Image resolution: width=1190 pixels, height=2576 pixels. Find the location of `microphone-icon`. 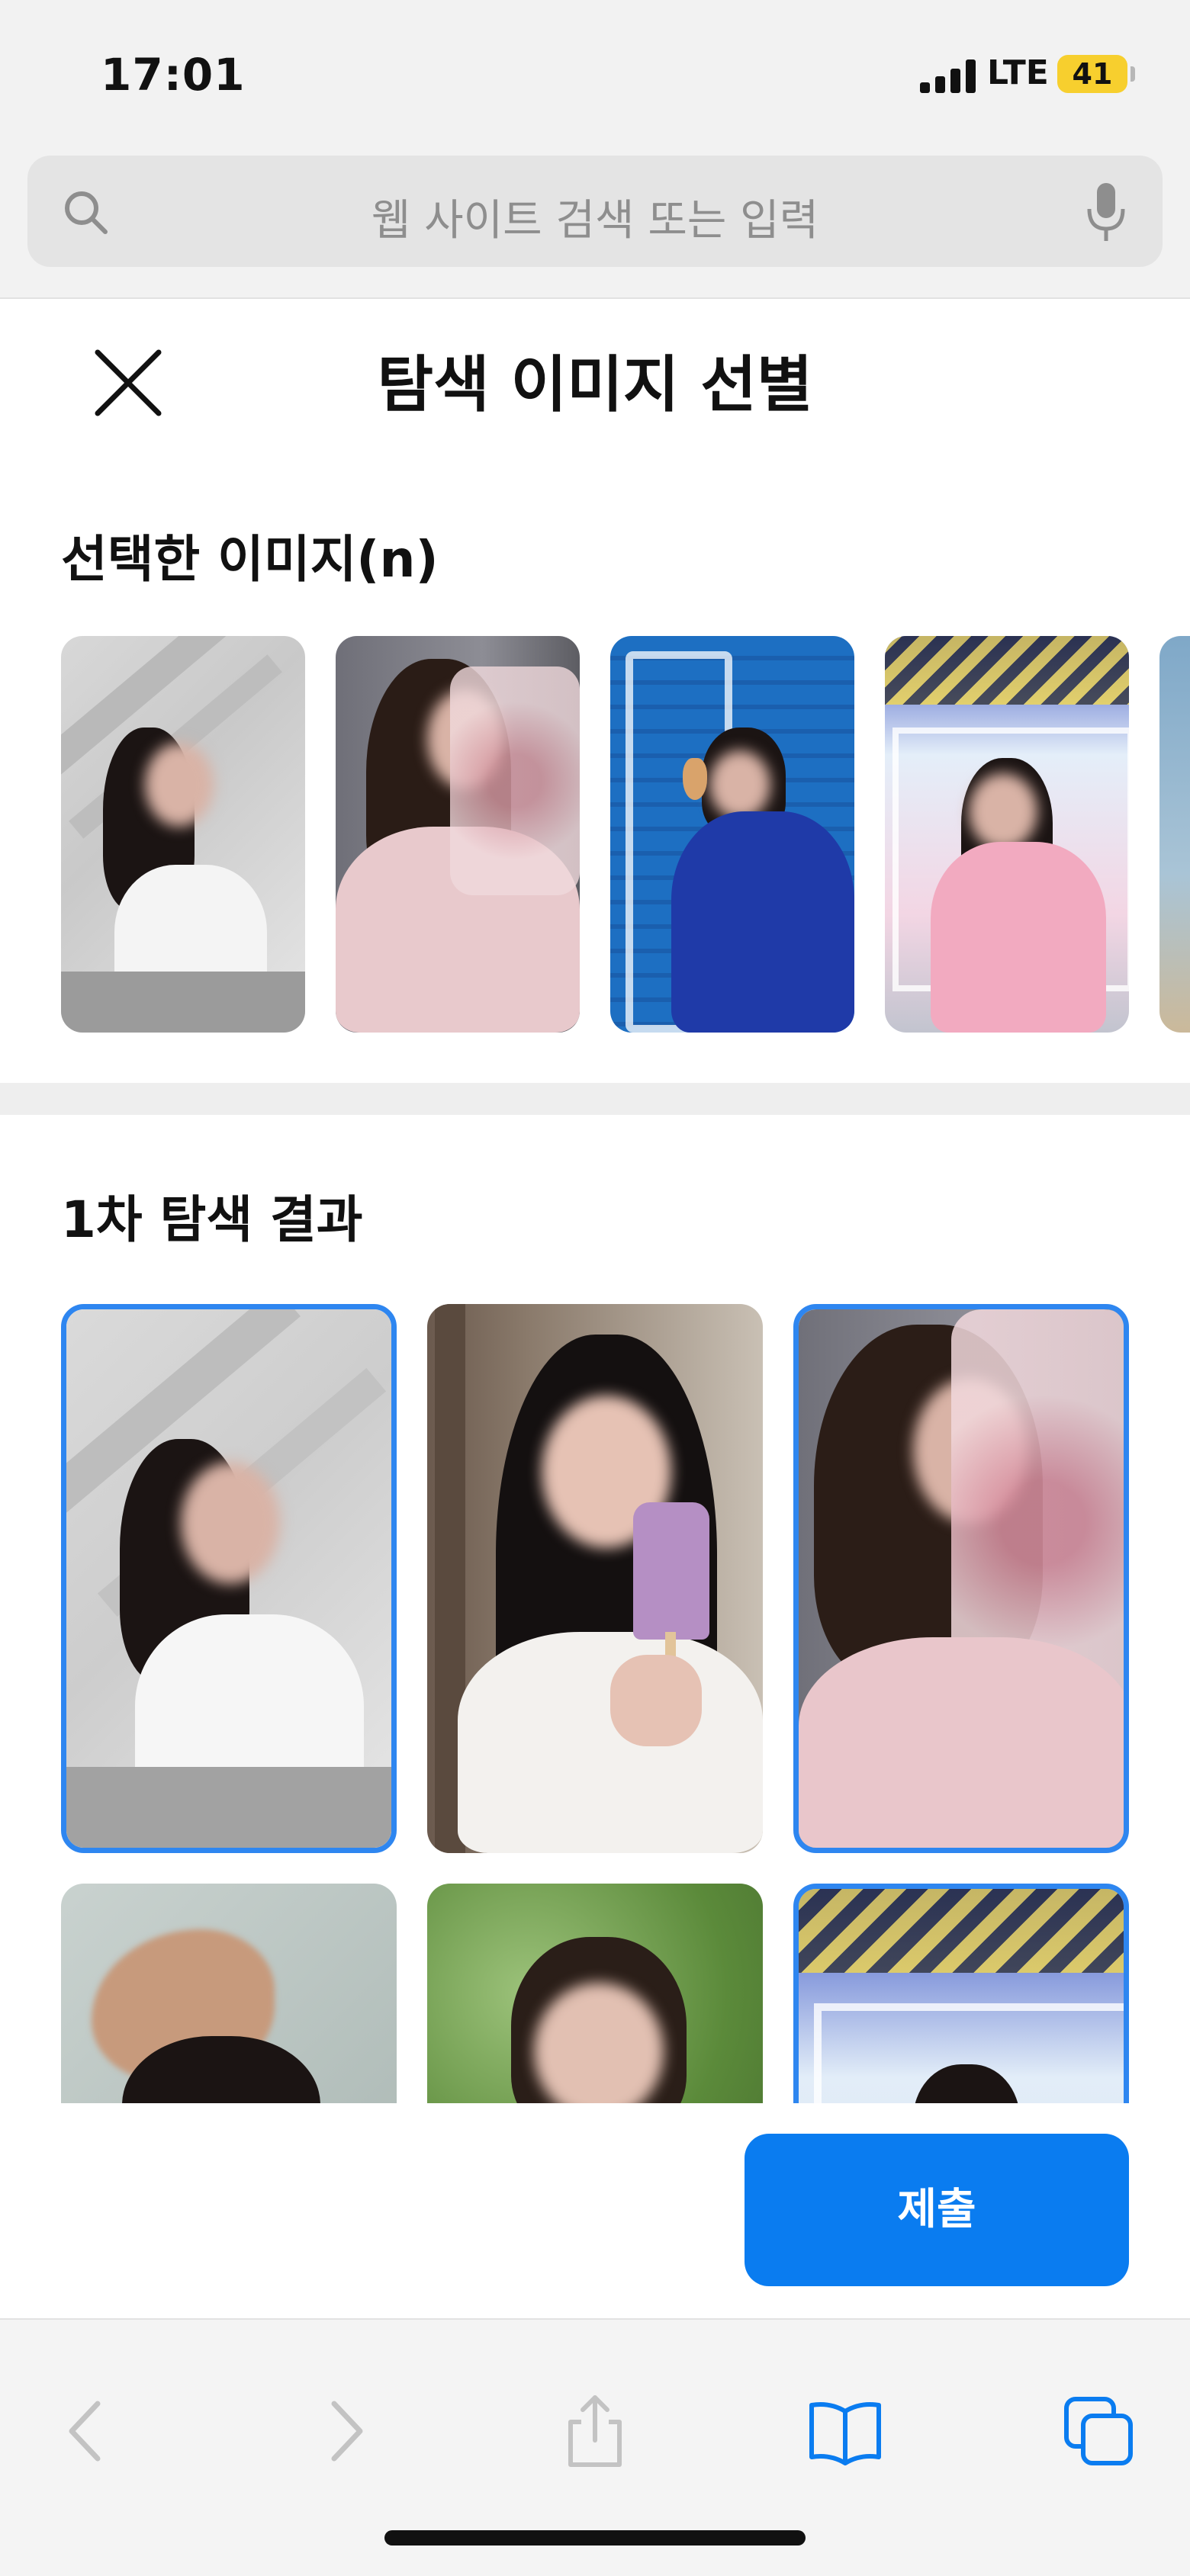

microphone-icon is located at coordinates (1106, 212).